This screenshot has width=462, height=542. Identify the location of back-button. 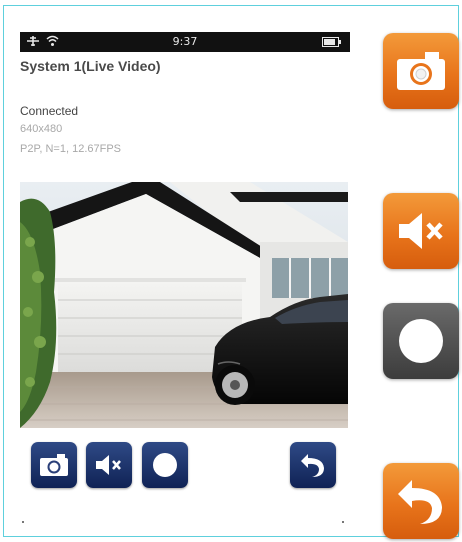
(313, 465).